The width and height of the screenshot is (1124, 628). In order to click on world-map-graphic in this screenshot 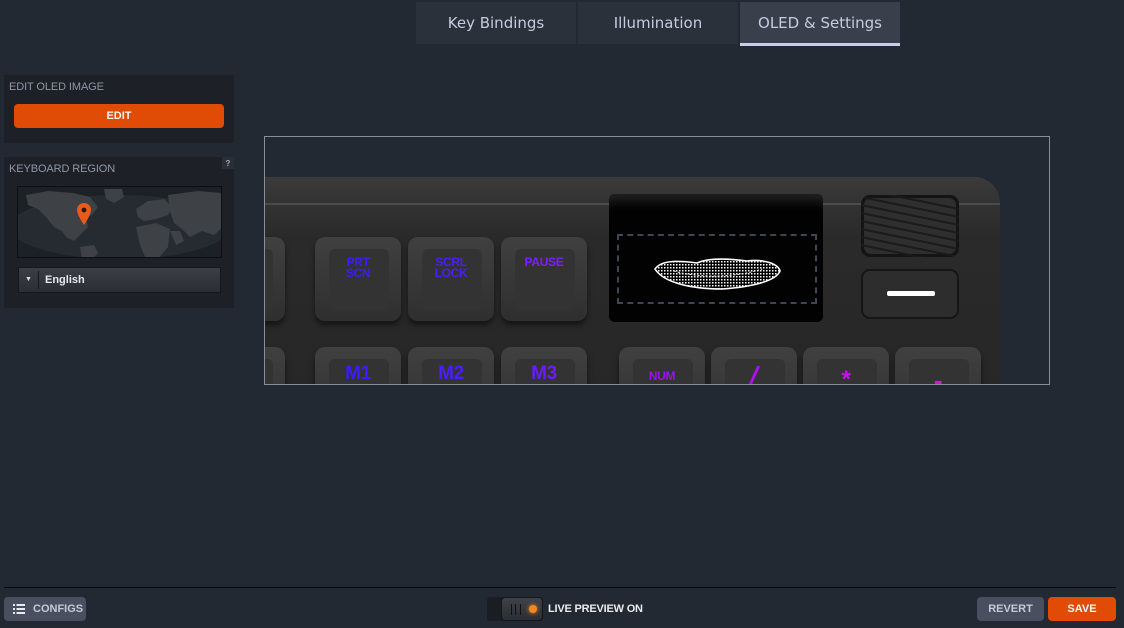, I will do `click(119, 223)`.